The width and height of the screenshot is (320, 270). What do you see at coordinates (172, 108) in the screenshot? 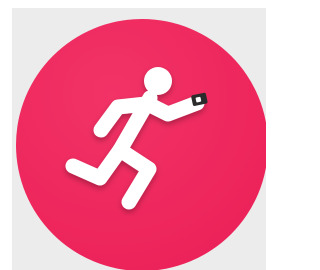
I see `runner-front-arm` at bounding box center [172, 108].